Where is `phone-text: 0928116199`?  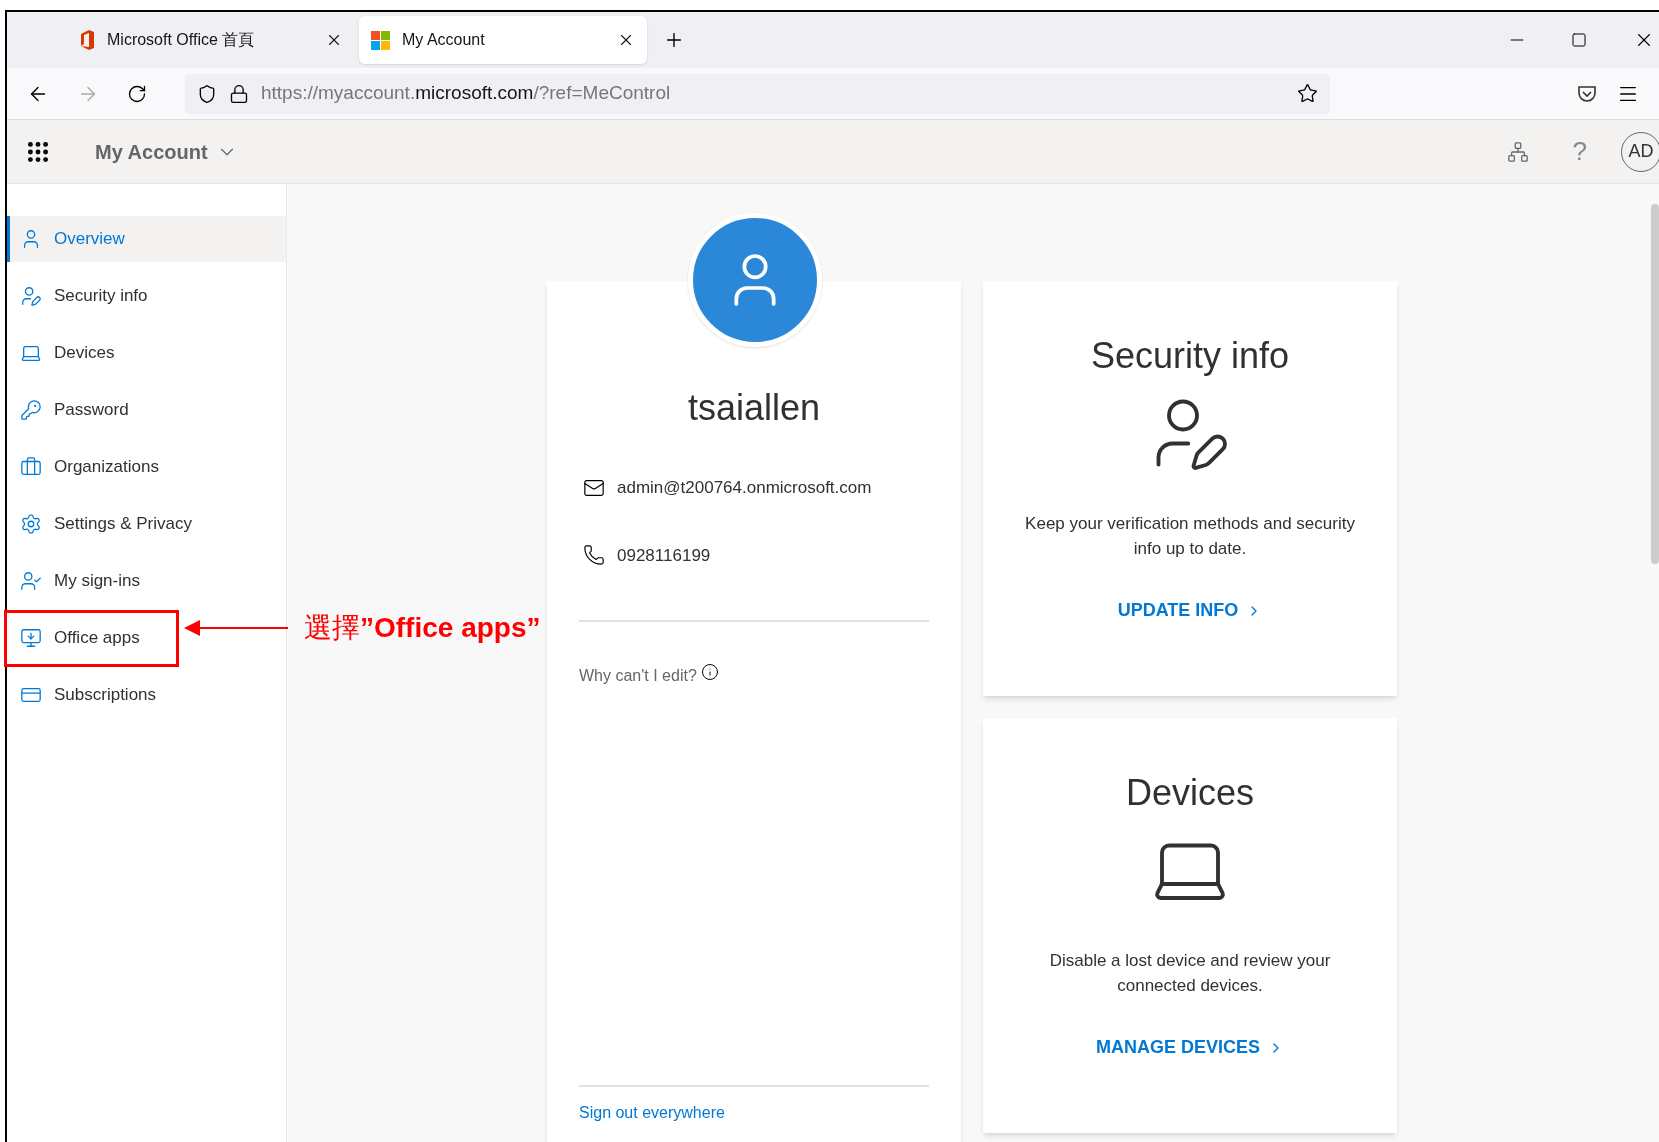
phone-text: 0928116199 is located at coordinates (664, 555).